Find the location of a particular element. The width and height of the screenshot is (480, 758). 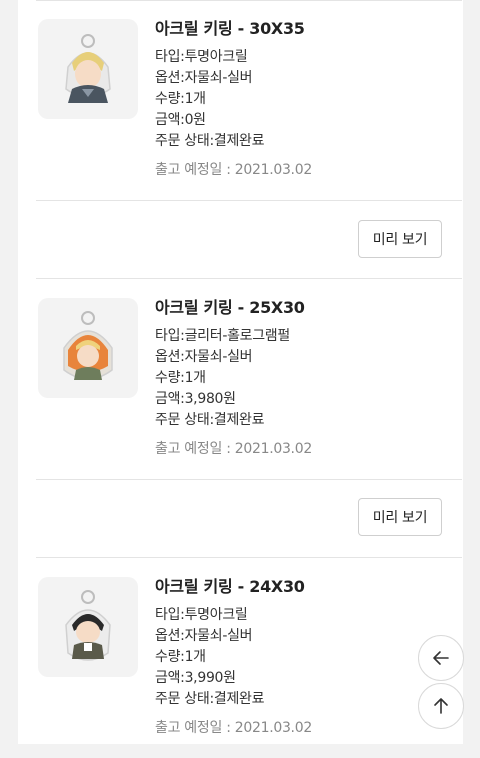

product-amount: 금액:0원 is located at coordinates (180, 120).